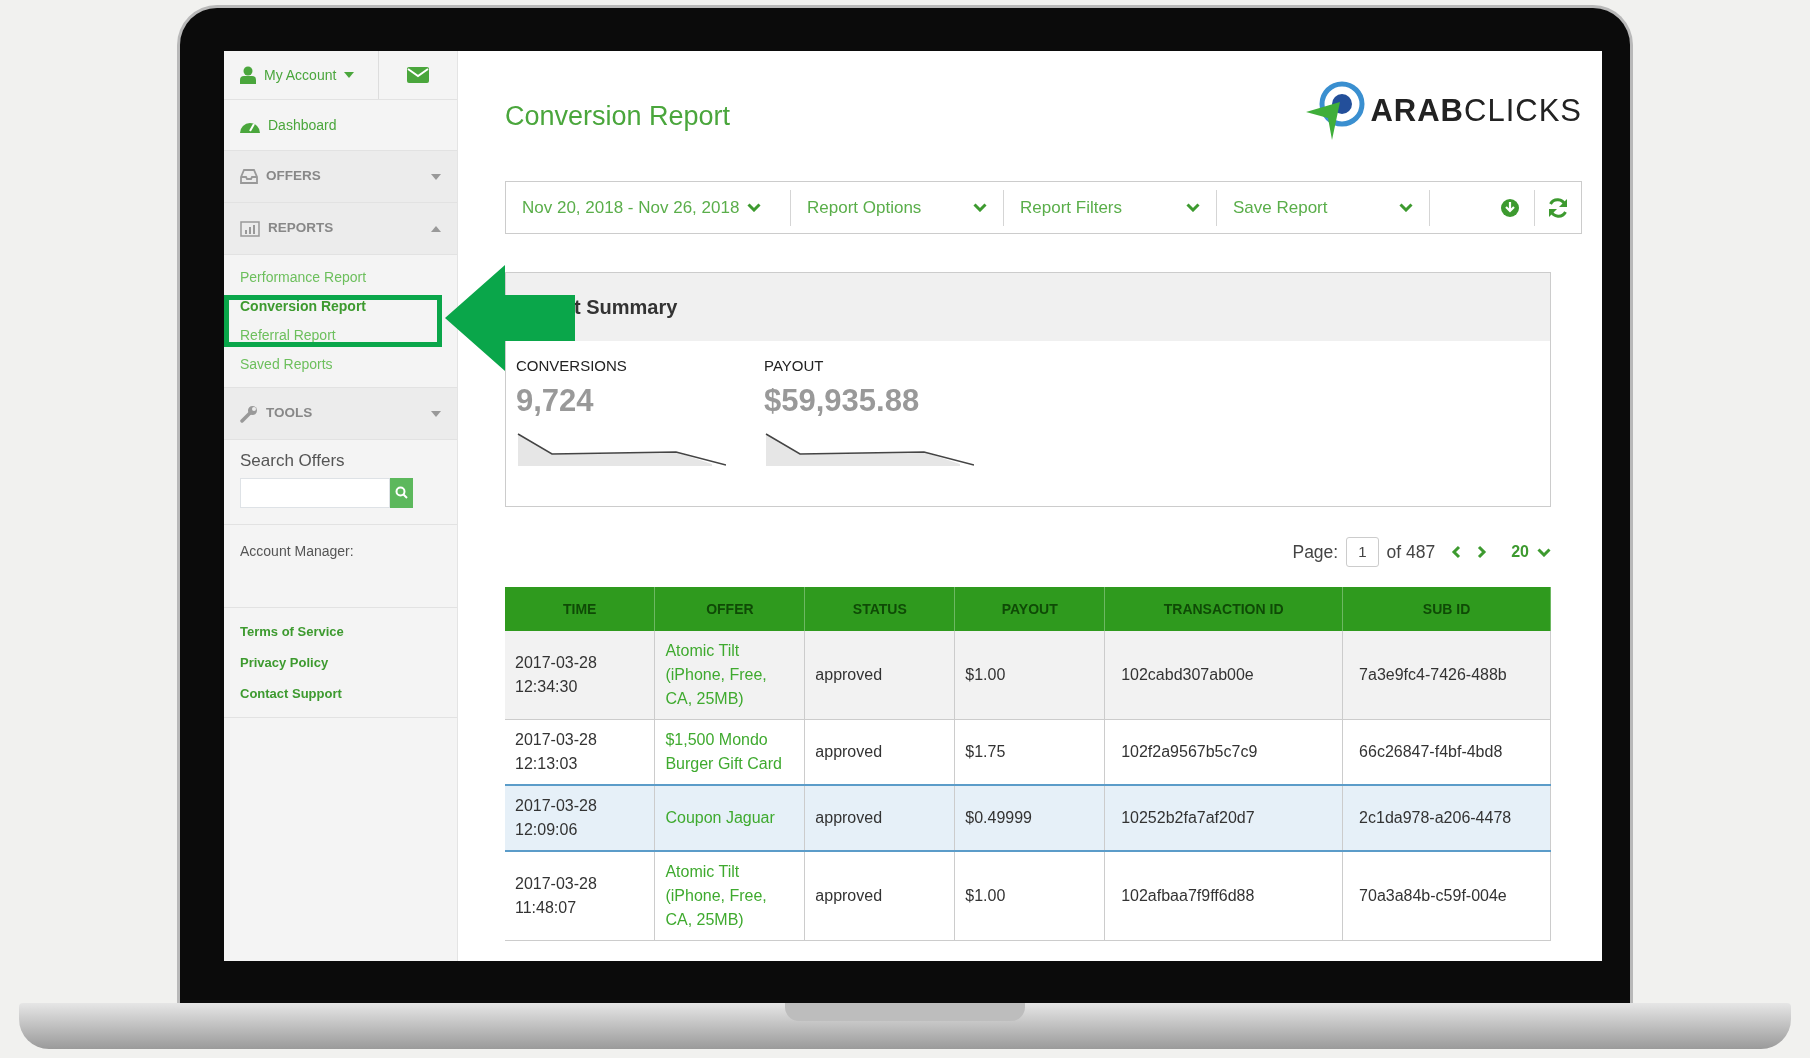 Image resolution: width=1810 pixels, height=1058 pixels. I want to click on chevron-right-icon, so click(1482, 552).